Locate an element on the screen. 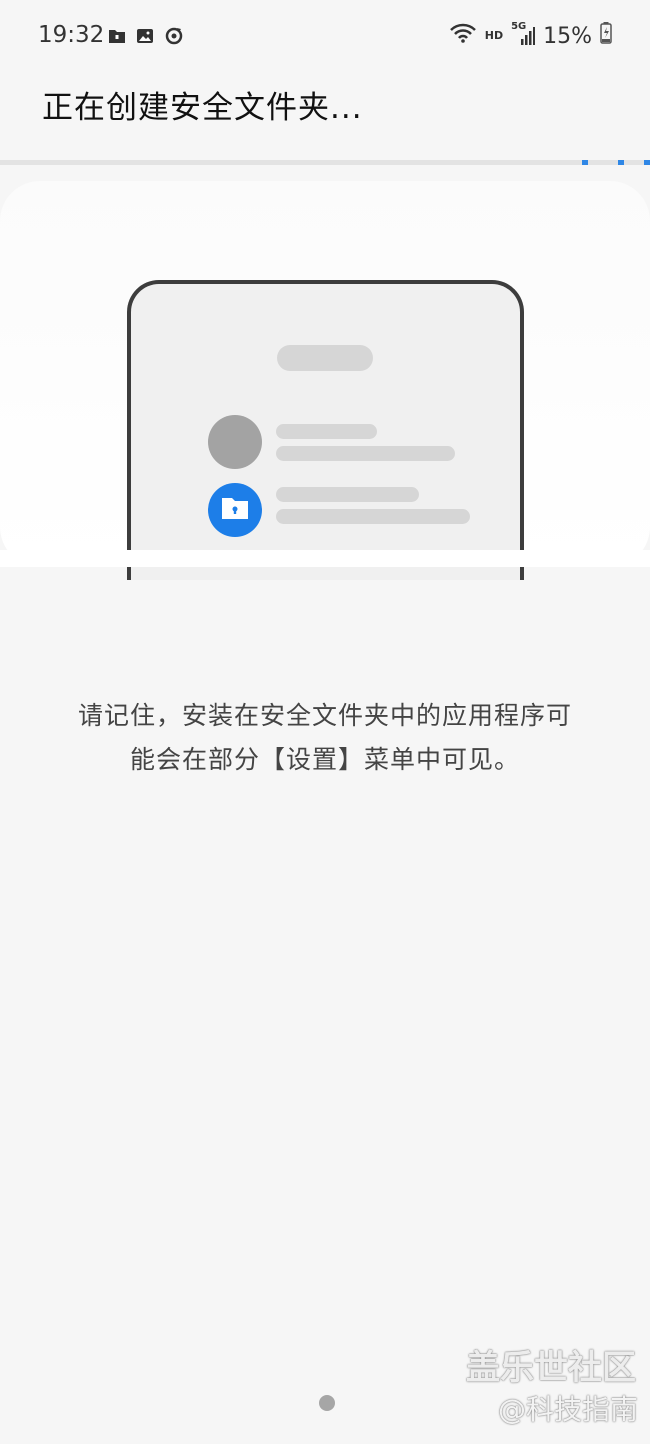  illustration-card-bottom is located at coordinates (325, 558).